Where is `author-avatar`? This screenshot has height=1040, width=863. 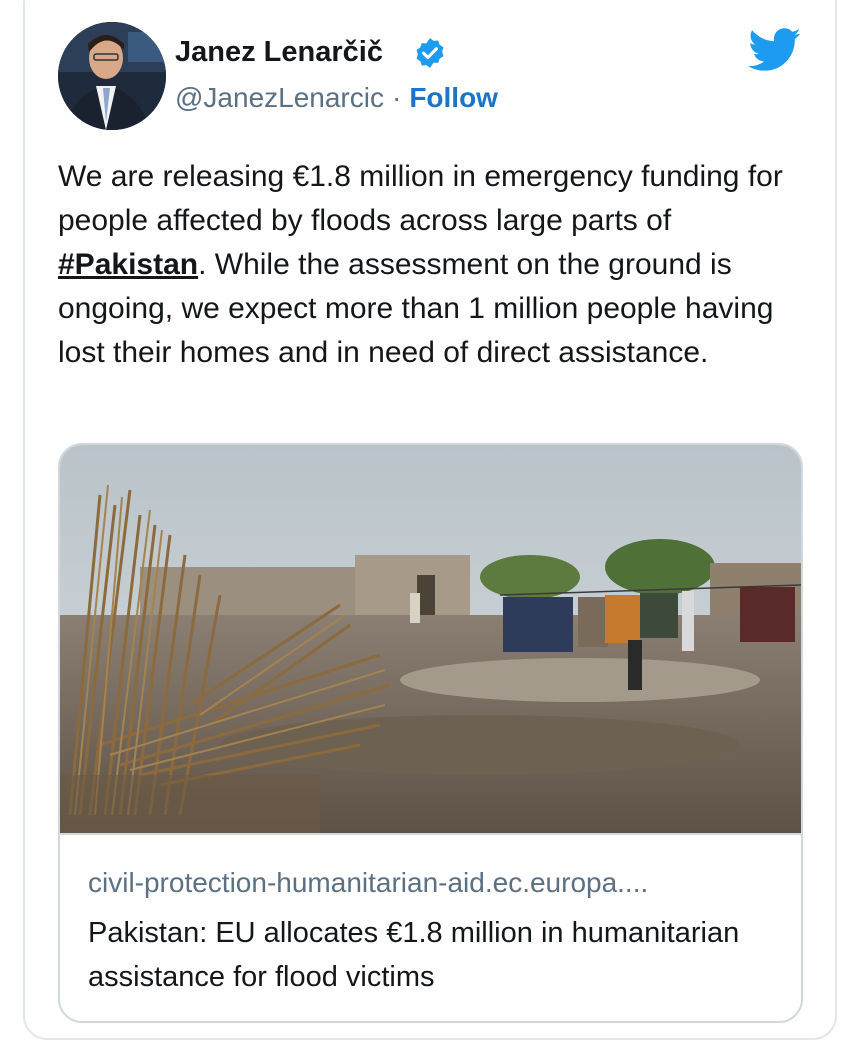
author-avatar is located at coordinates (112, 76).